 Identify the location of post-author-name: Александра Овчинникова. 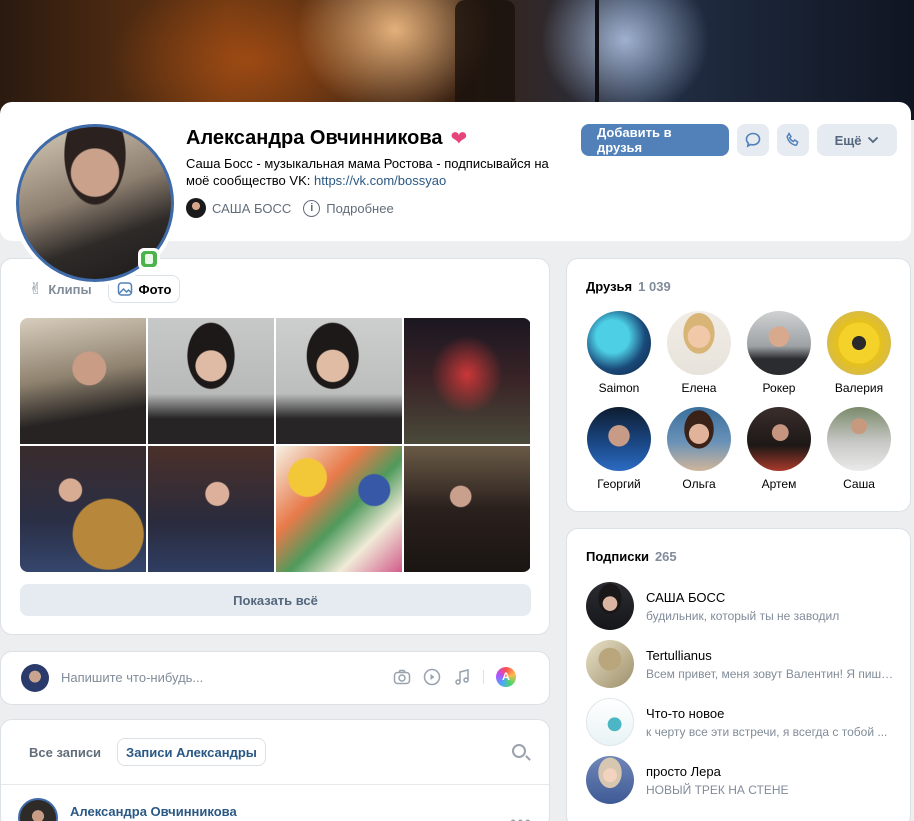
(153, 811).